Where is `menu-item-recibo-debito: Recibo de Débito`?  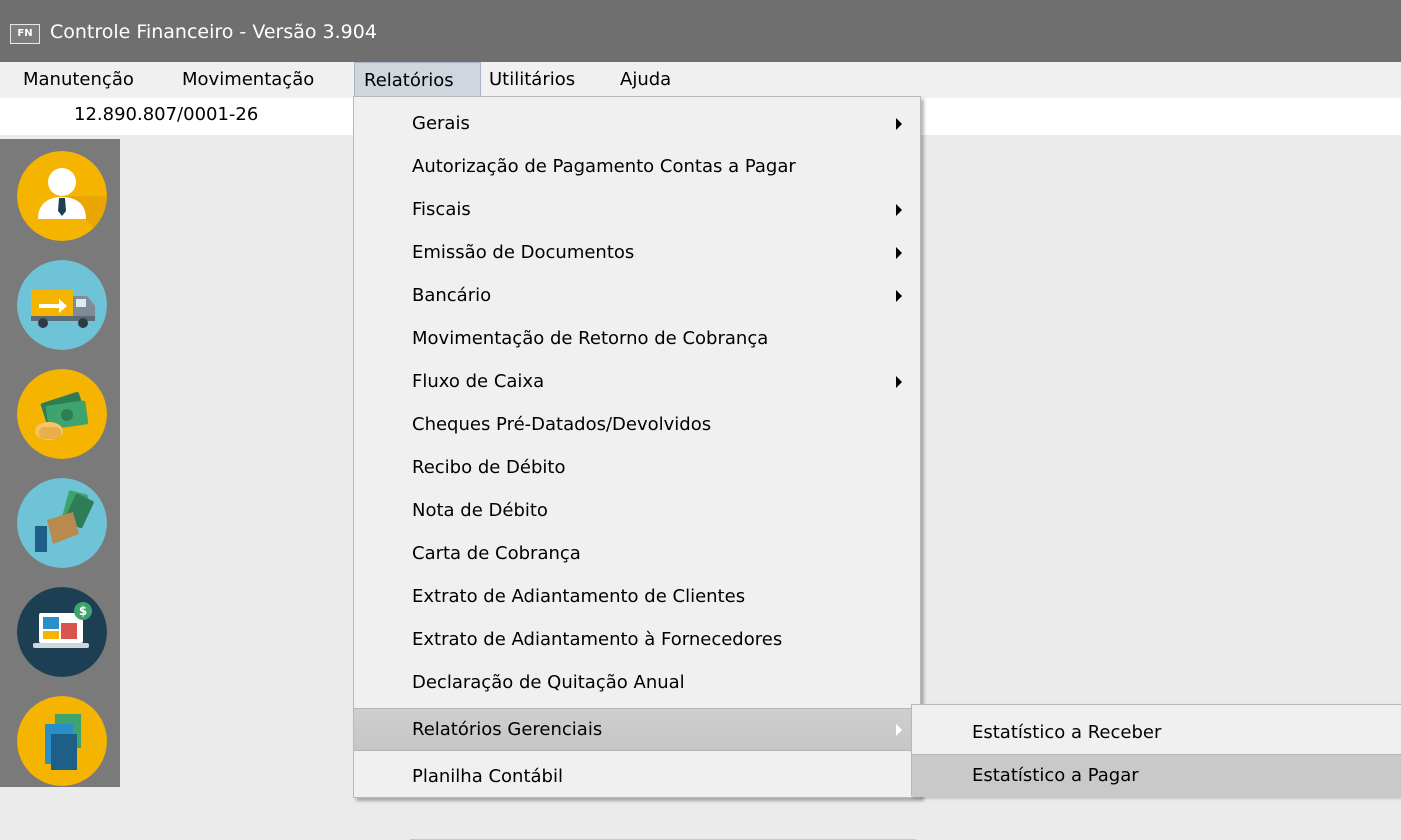 menu-item-recibo-debito: Recibo de Débito is located at coordinates (637, 467).